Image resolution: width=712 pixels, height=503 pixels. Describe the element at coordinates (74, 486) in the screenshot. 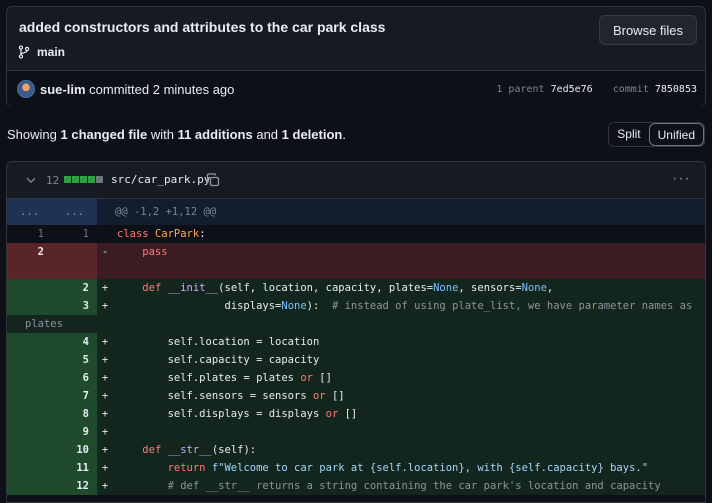

I see `new-line-number: 12` at that location.